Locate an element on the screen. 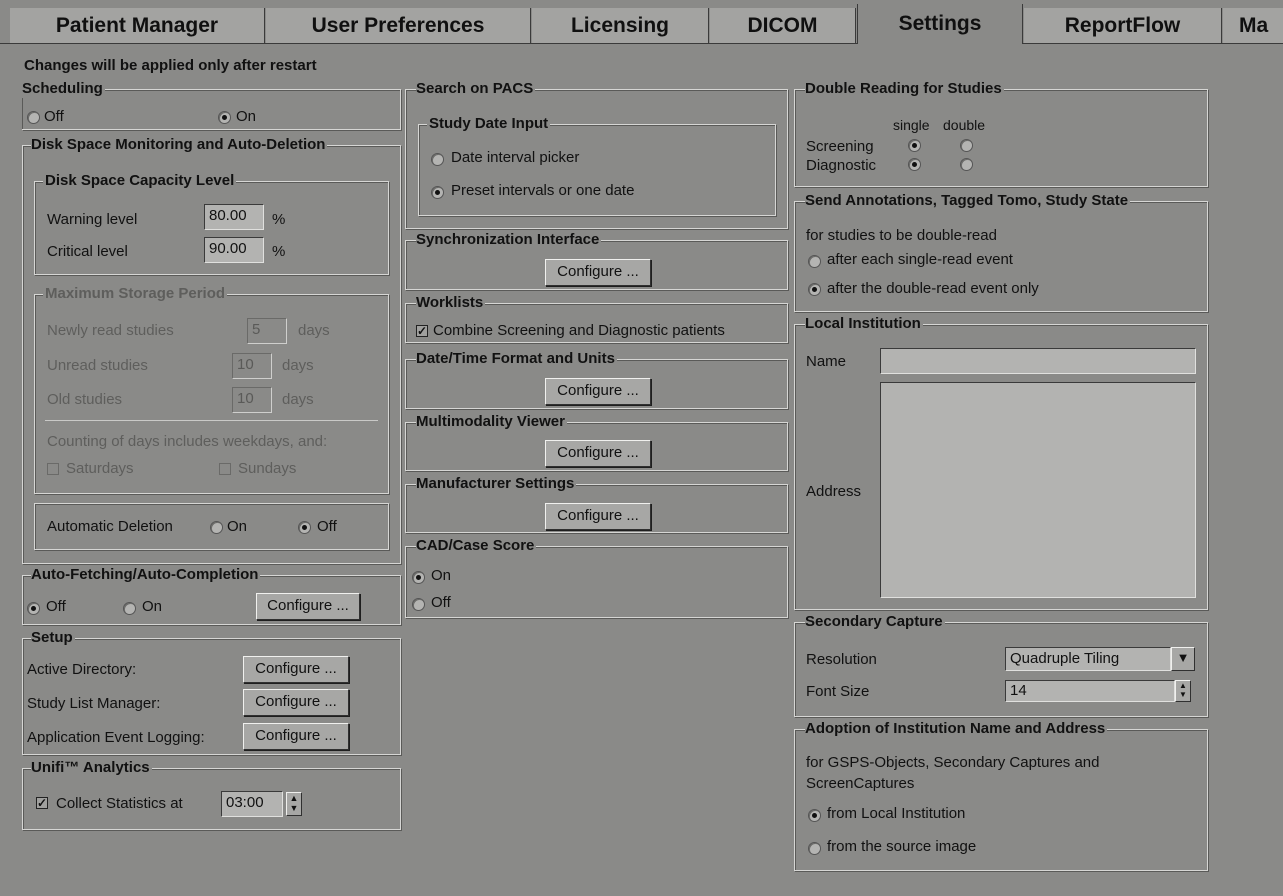 Image resolution: width=1283 pixels, height=896 pixels. scheduling-off-label: Off is located at coordinates (54, 116).